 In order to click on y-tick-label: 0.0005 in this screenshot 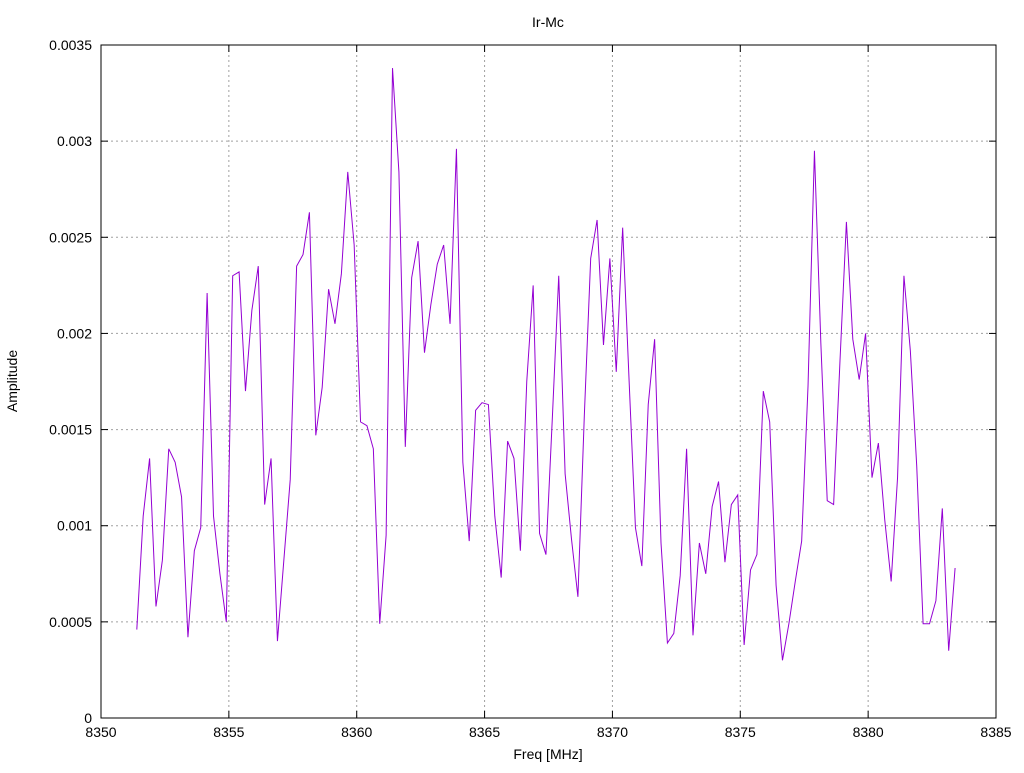, I will do `click(70, 622)`.